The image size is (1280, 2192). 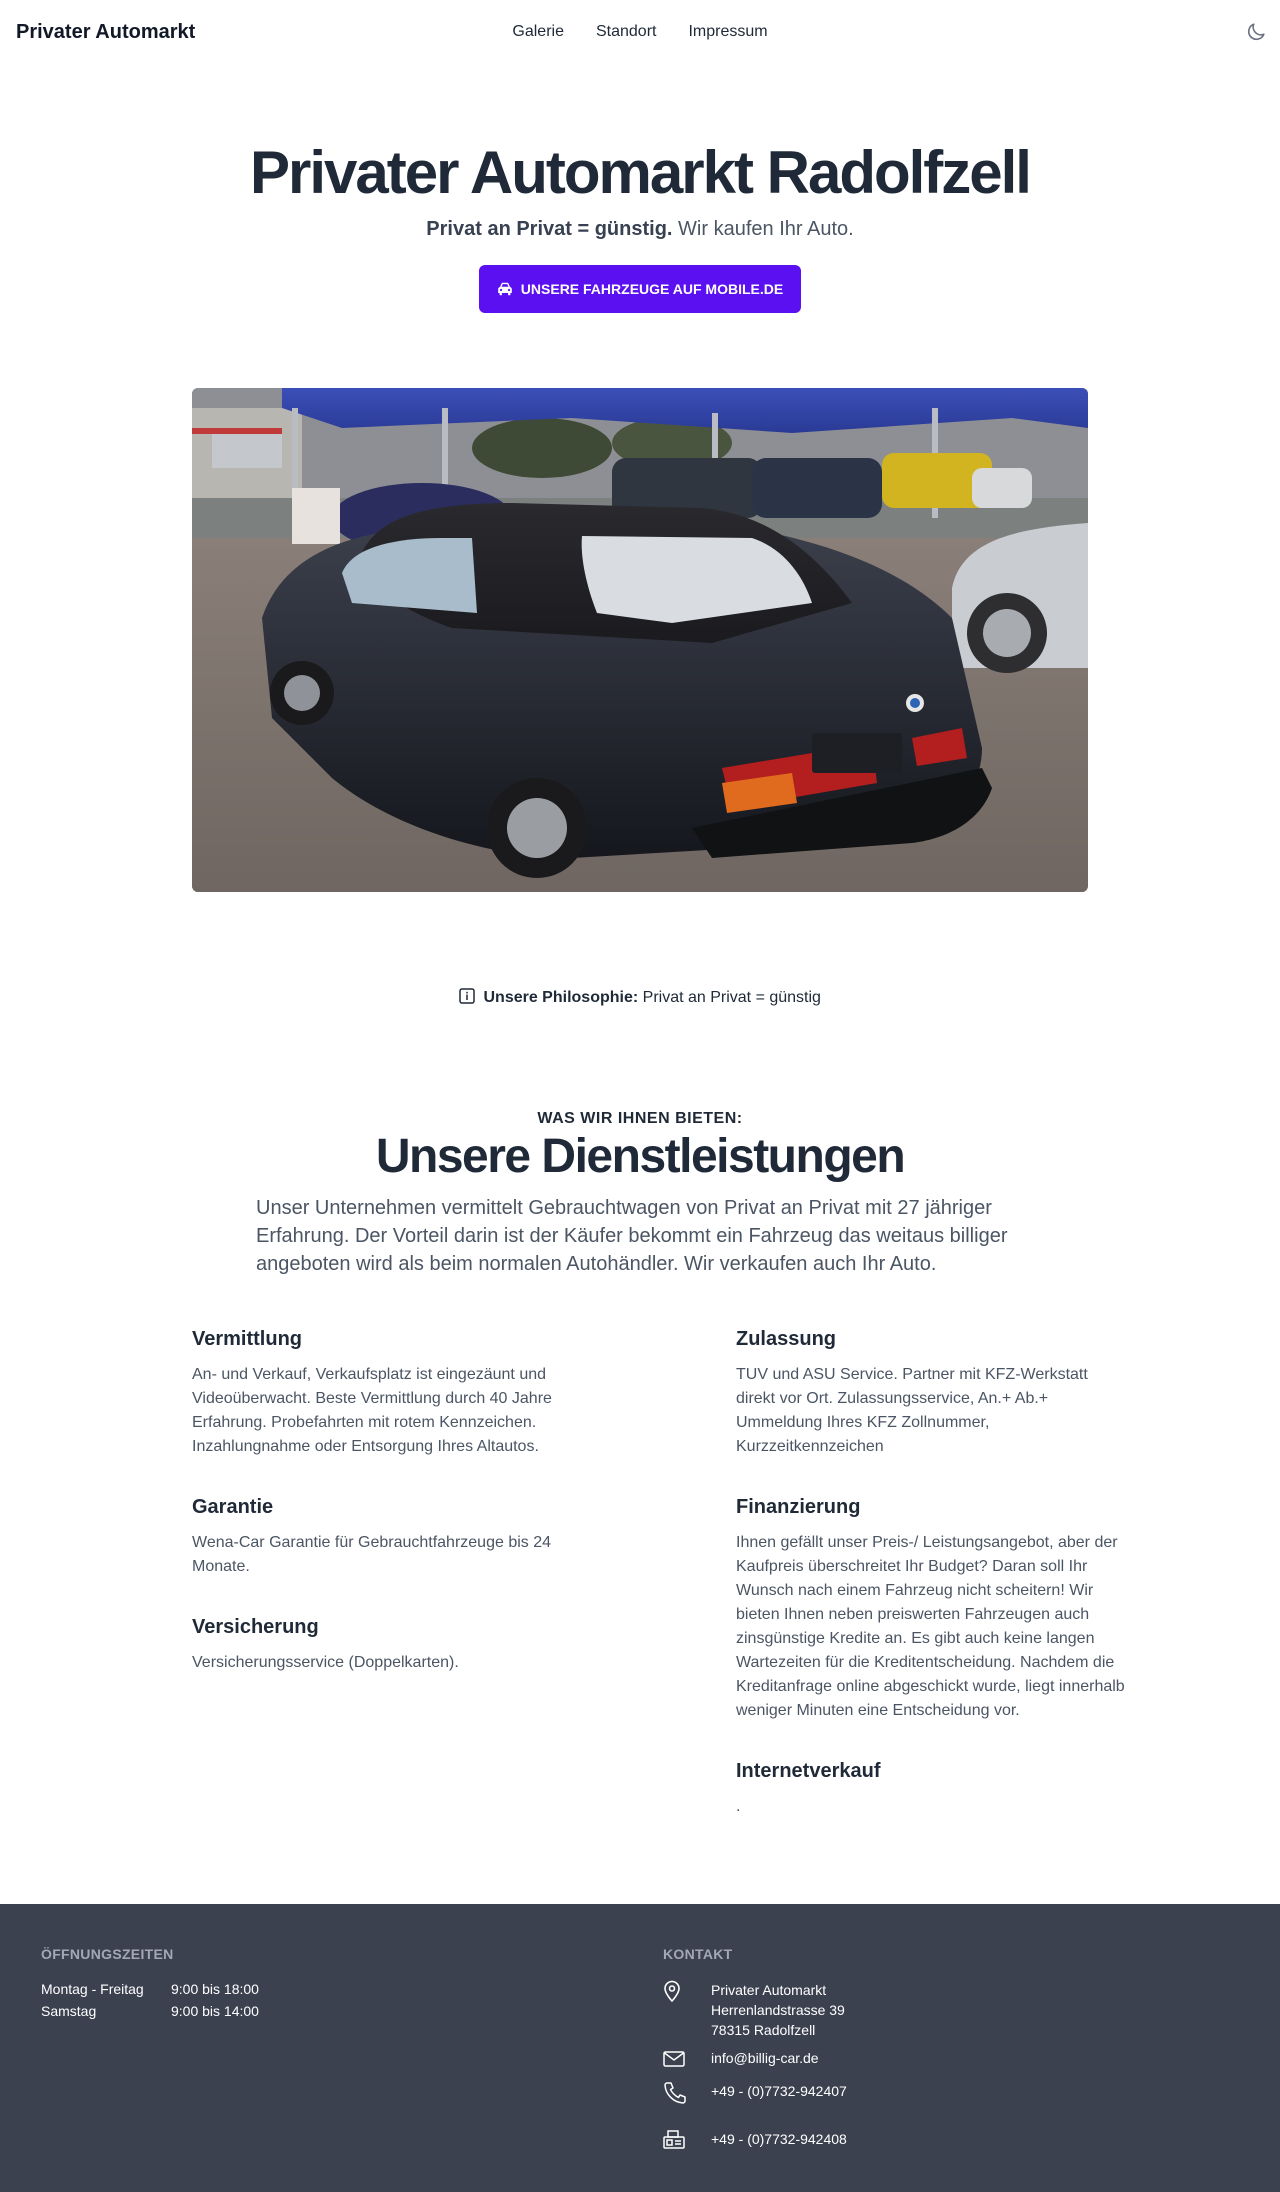 What do you see at coordinates (150, 2011) in the screenshot?
I see `hours-row-saturday: Samstag 9:00 bis 14:00` at bounding box center [150, 2011].